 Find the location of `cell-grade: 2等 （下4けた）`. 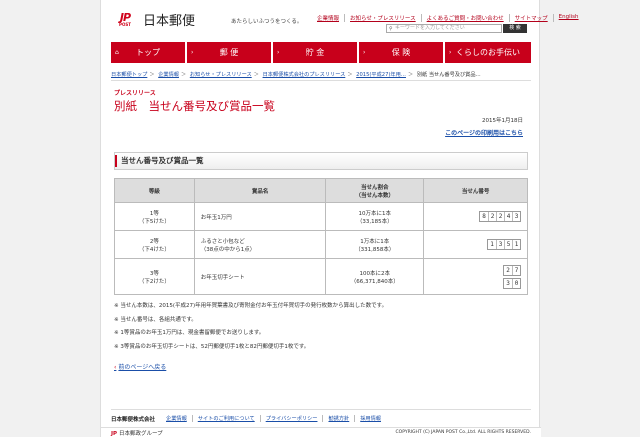

cell-grade: 2等 （下4けた） is located at coordinates (154, 244).